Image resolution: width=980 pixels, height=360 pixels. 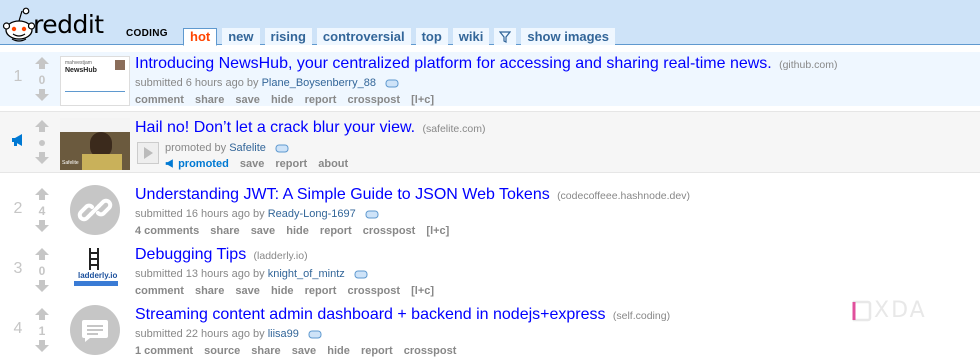 I want to click on tab-hot: hot, so click(x=200, y=37).